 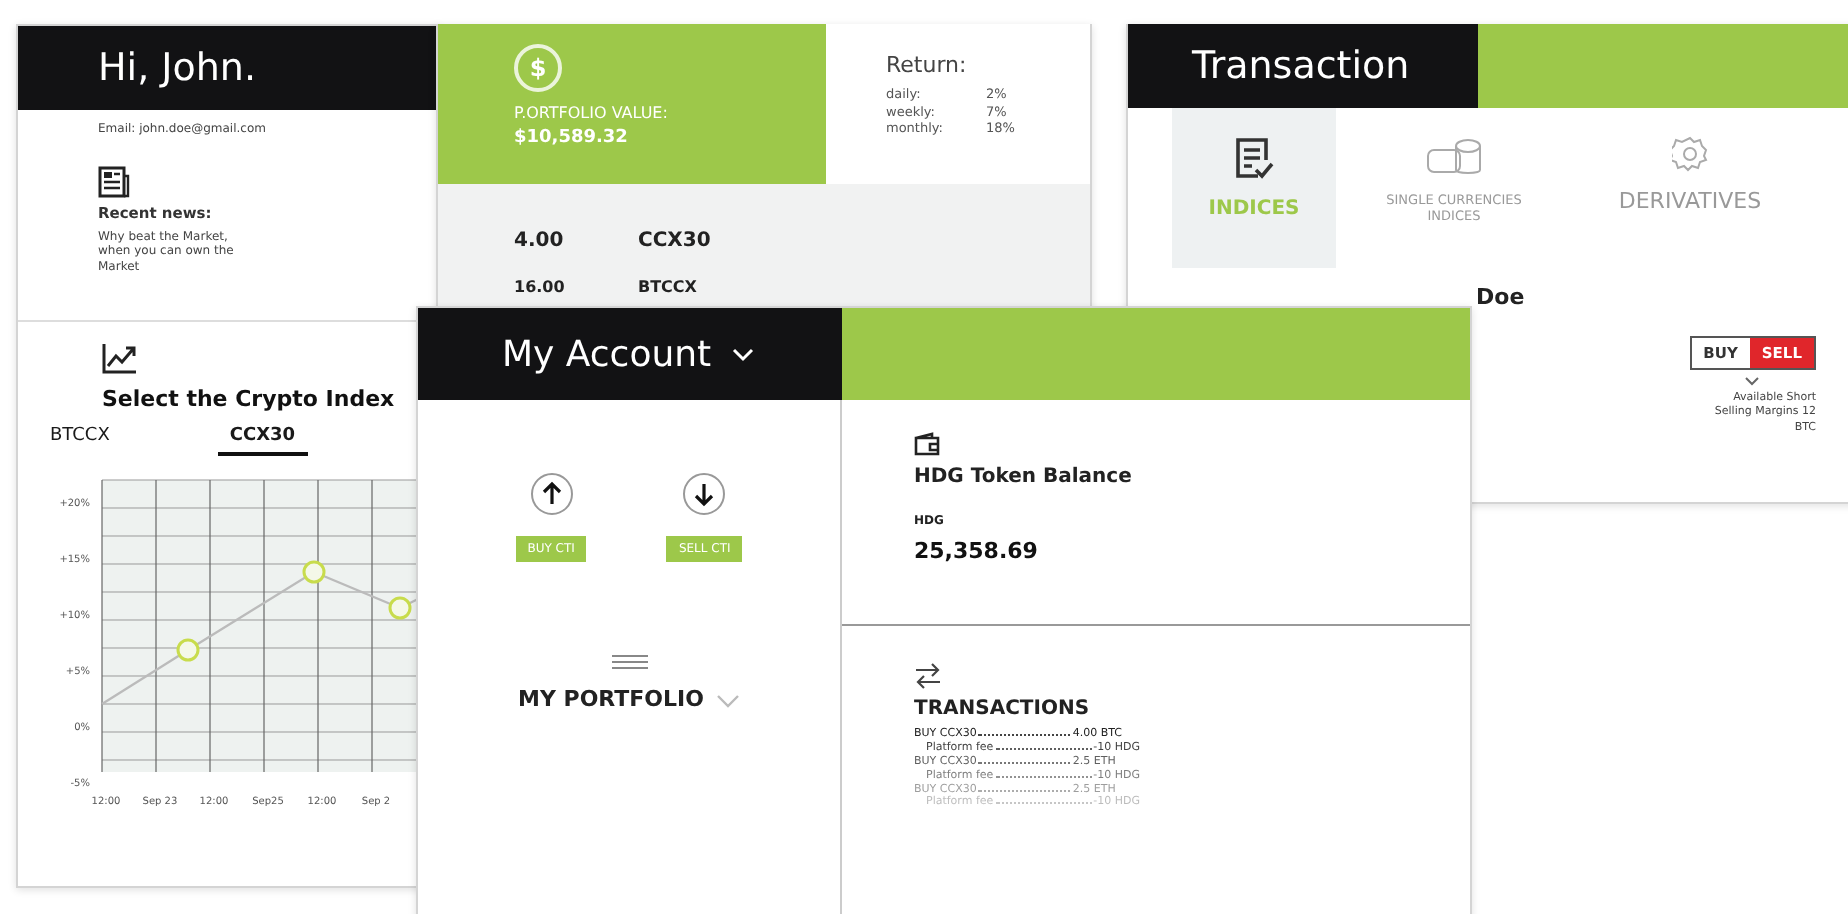 I want to click on account-name-text: Doe, so click(x=1500, y=298).